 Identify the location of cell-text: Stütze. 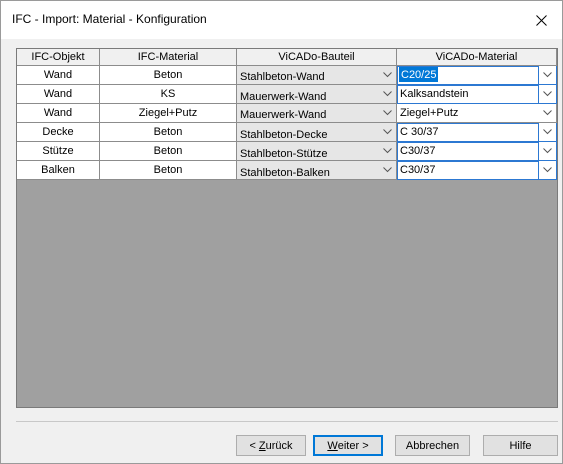
(58, 151).